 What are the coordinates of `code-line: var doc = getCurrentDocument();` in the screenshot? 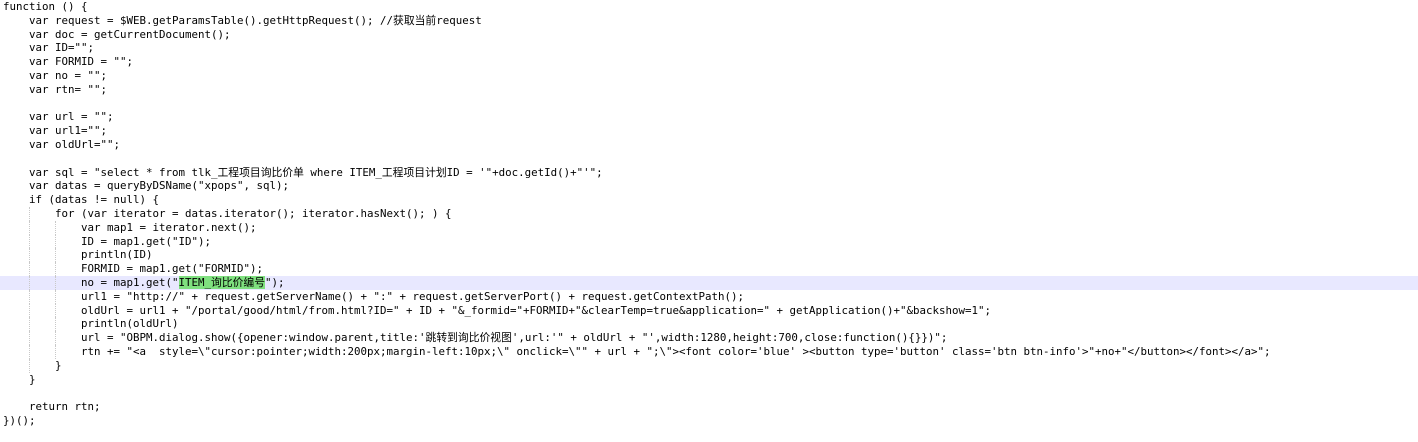 It's located at (710, 35).